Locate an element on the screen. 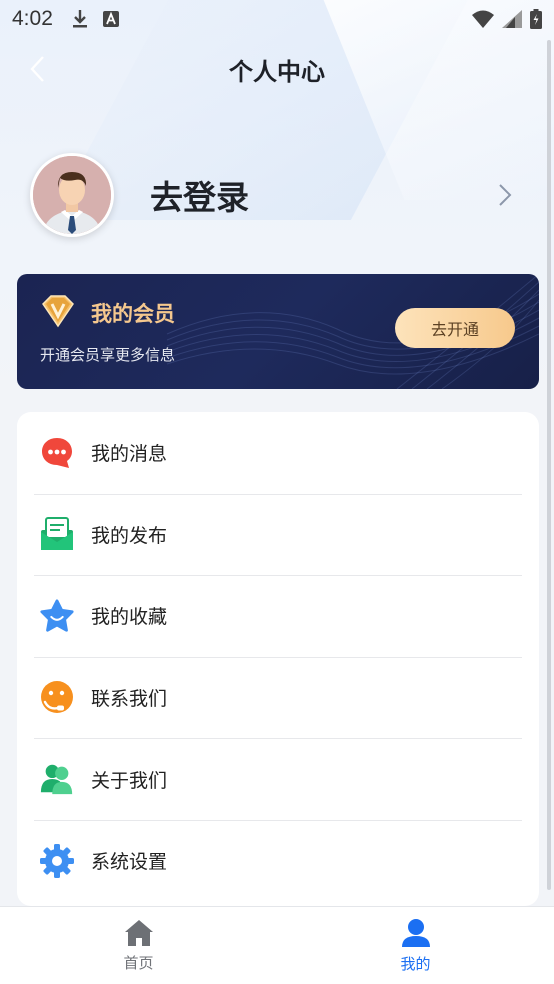  page-header: 个人中心 is located at coordinates (277, 69).